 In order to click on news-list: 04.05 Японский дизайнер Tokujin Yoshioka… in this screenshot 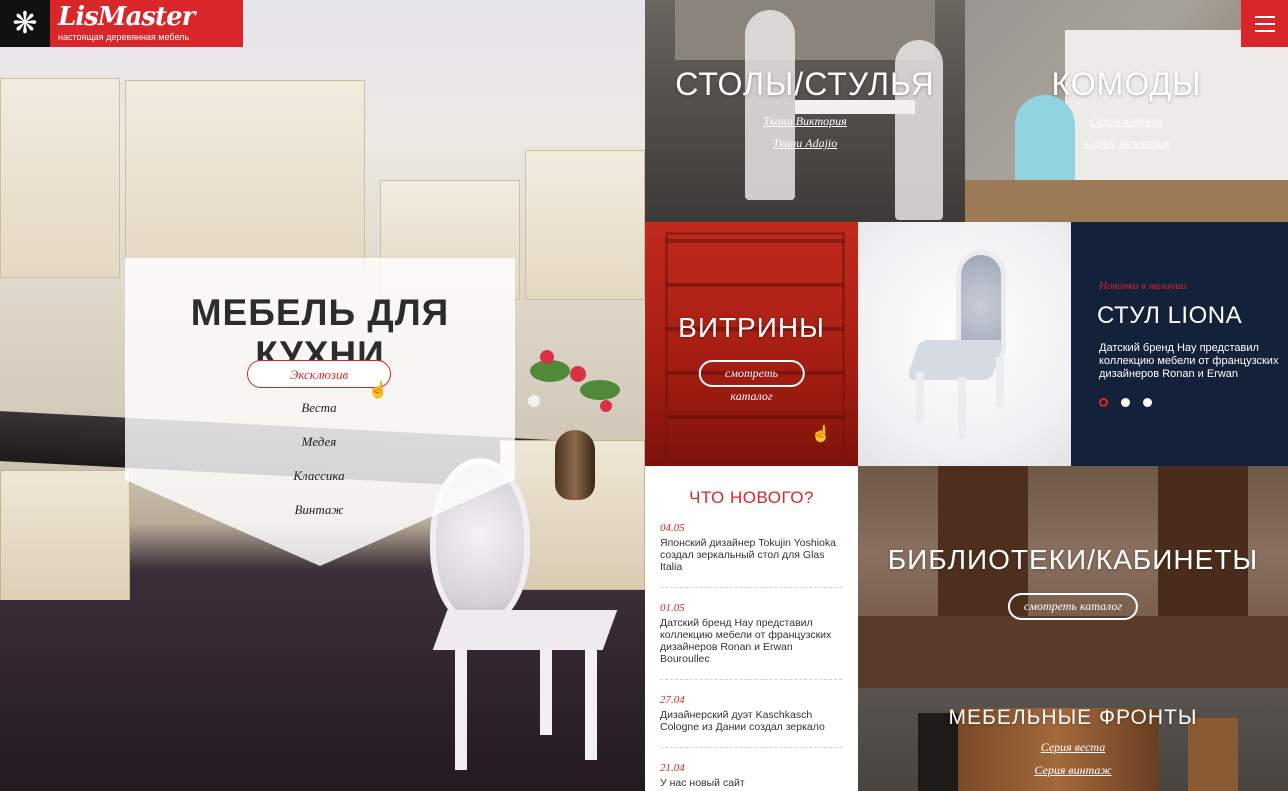, I will do `click(751, 656)`.